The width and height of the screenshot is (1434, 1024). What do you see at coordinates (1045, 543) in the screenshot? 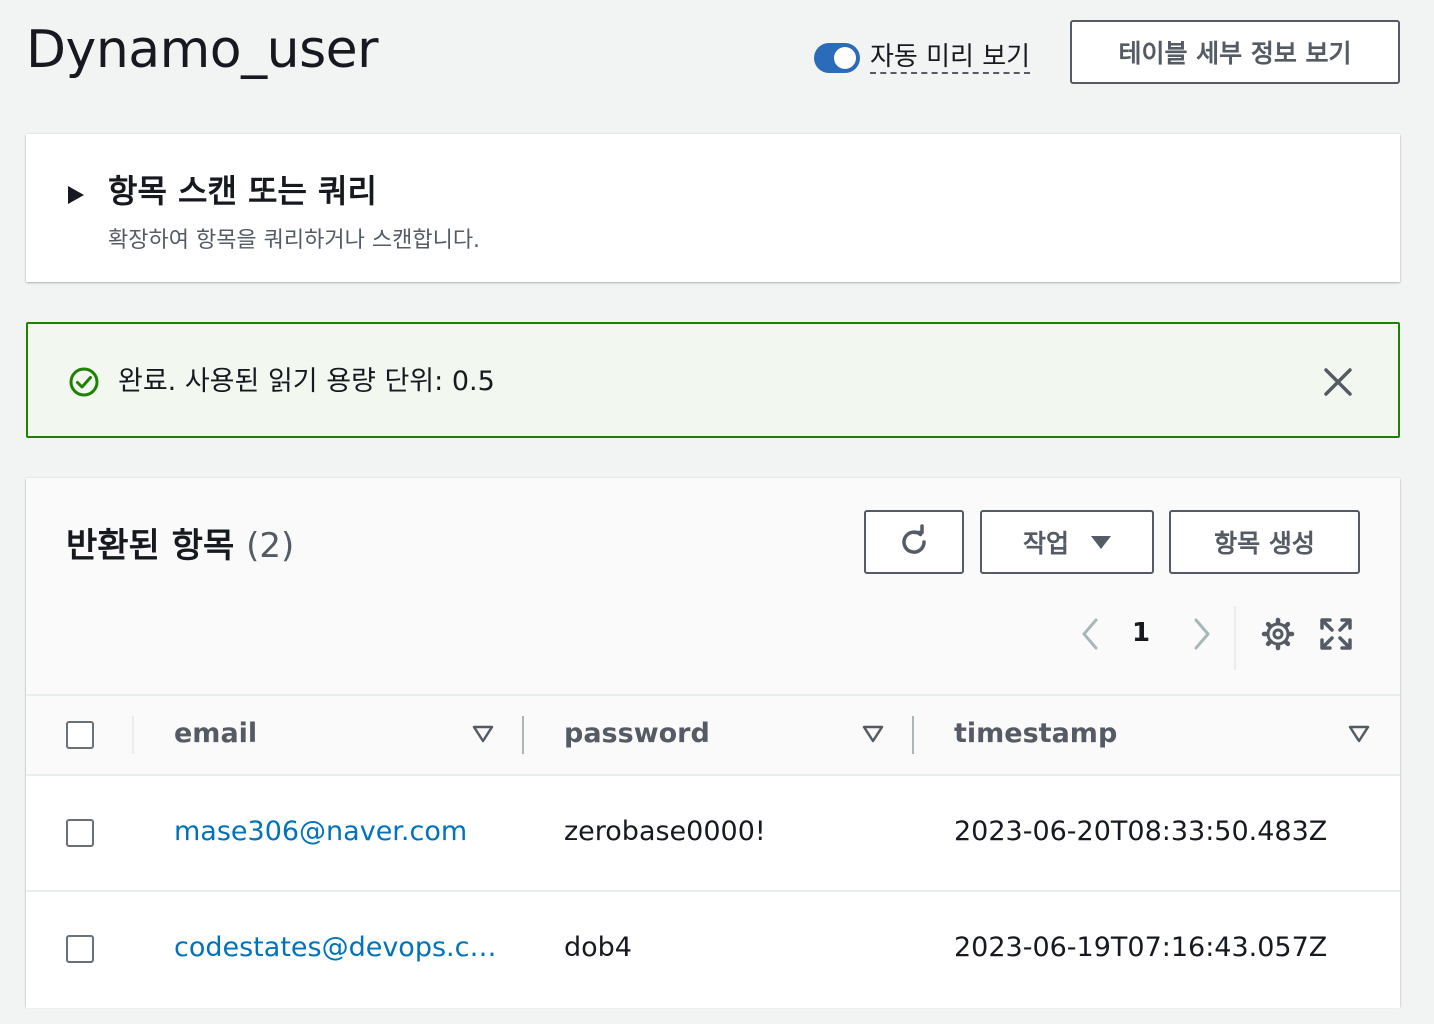
I see `actions-label: 작업` at bounding box center [1045, 543].